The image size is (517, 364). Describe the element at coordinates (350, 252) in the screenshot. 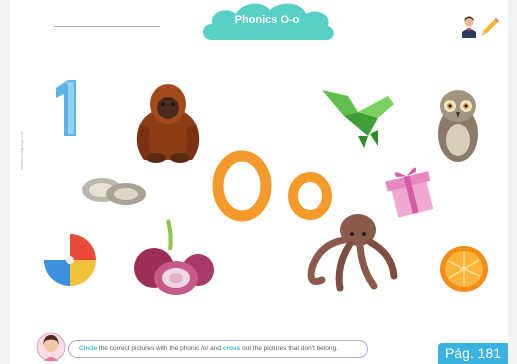

I see `octopus-icon` at that location.